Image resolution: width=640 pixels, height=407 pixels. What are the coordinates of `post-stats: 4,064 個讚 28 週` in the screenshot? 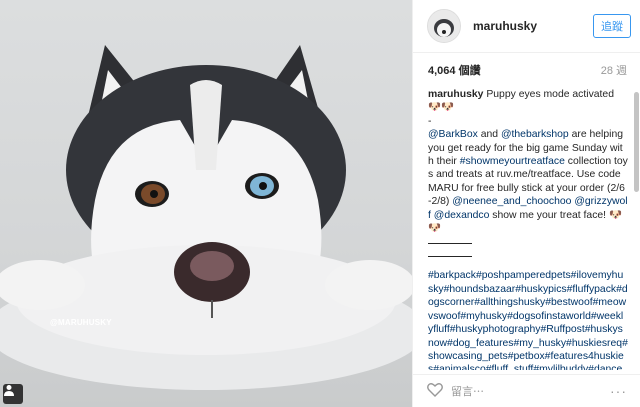 It's located at (526, 70).